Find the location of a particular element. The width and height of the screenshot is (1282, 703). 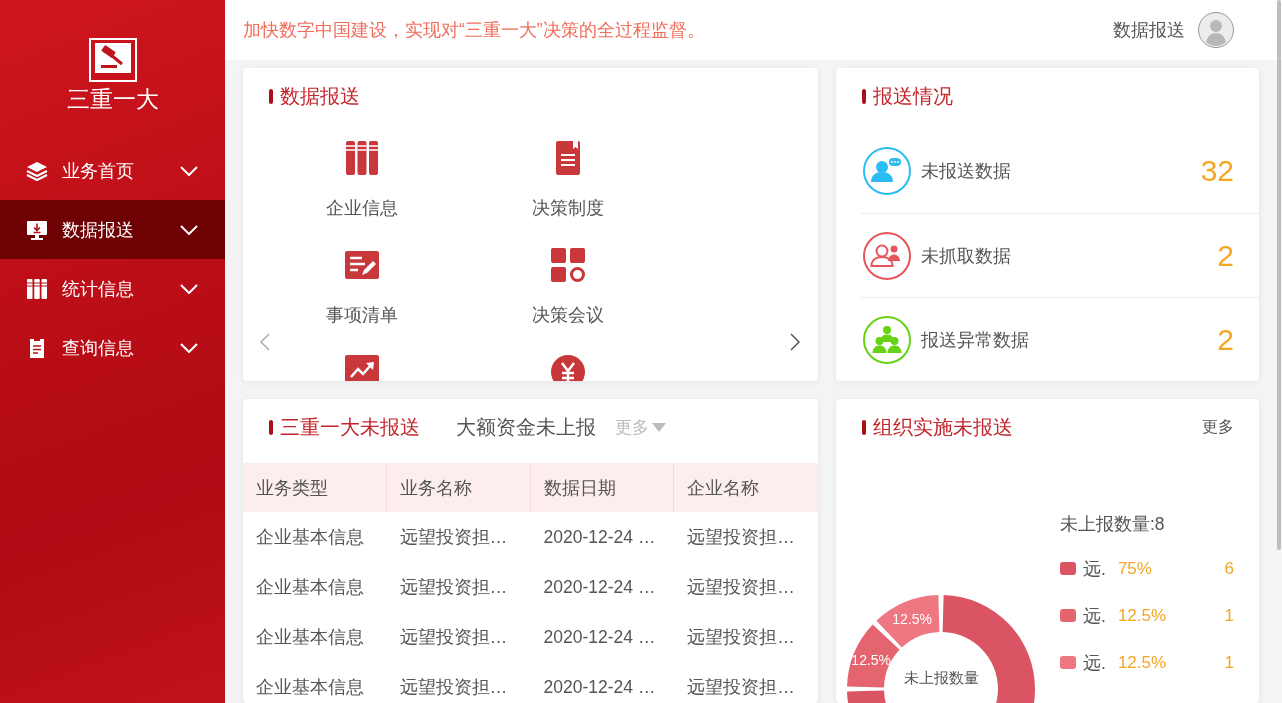

column-header: 数据日期 is located at coordinates (602, 487).